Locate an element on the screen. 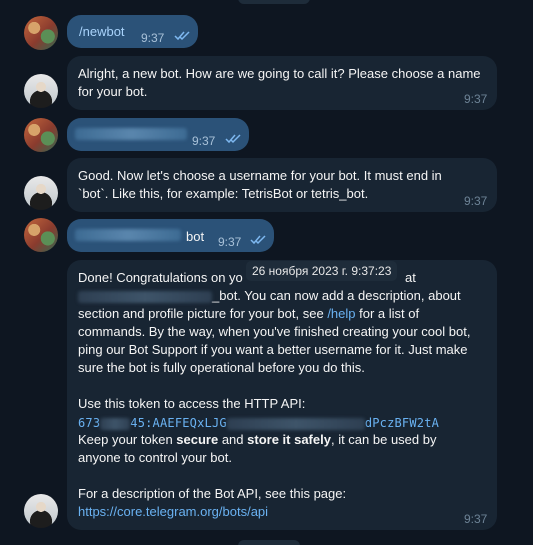  message-text: Done! Congratulations on yo is located at coordinates (160, 277).